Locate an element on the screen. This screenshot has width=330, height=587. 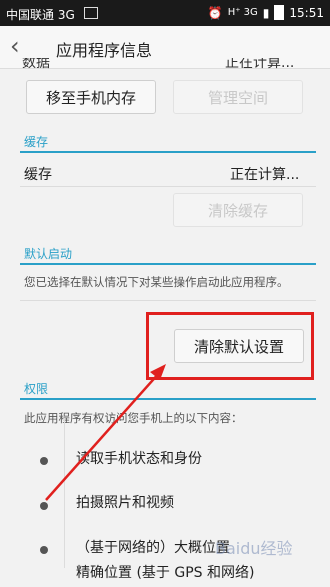
annotation-arrow is located at coordinates (105, 432).